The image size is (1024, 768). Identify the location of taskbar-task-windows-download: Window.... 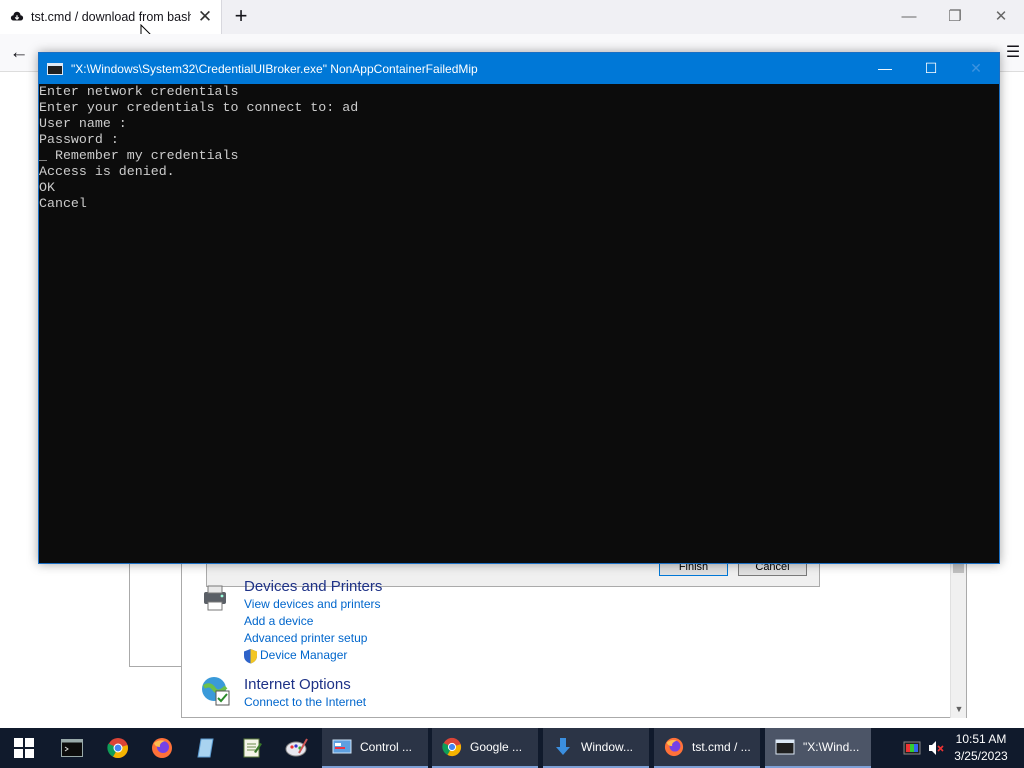
(596, 748).